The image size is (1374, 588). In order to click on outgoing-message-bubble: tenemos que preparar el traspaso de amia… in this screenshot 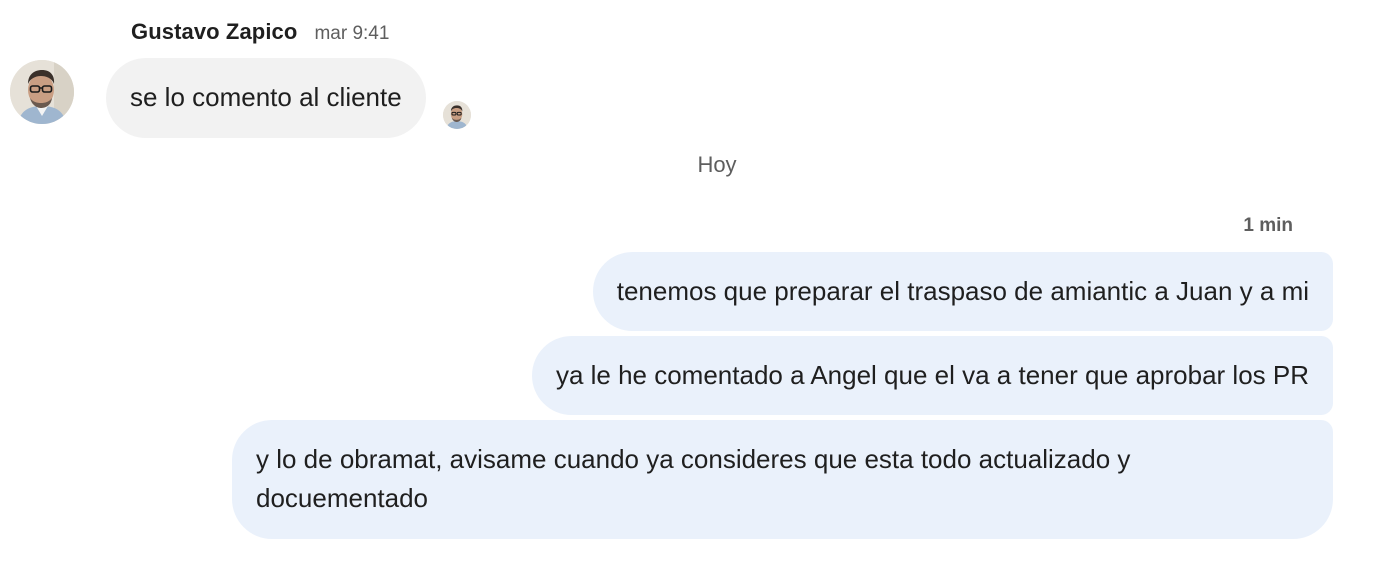, I will do `click(962, 291)`.